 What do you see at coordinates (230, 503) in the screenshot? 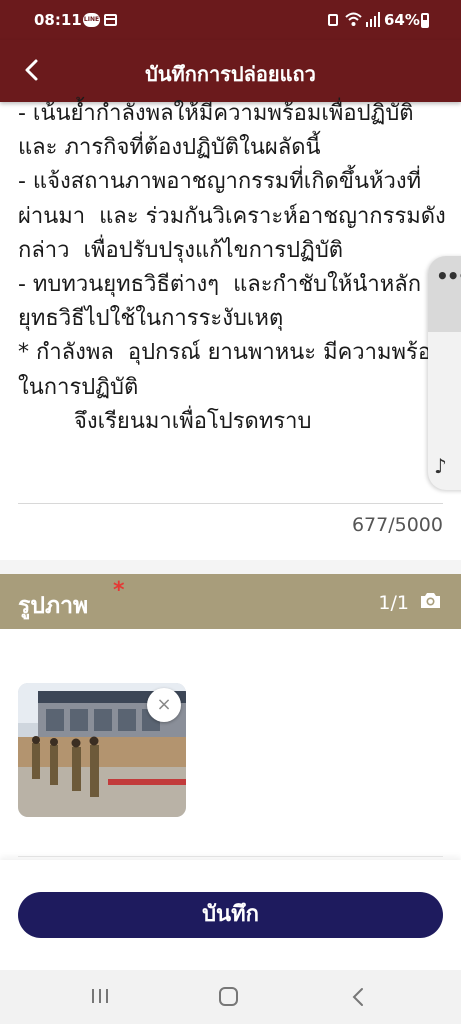
I see `textarea-underline` at bounding box center [230, 503].